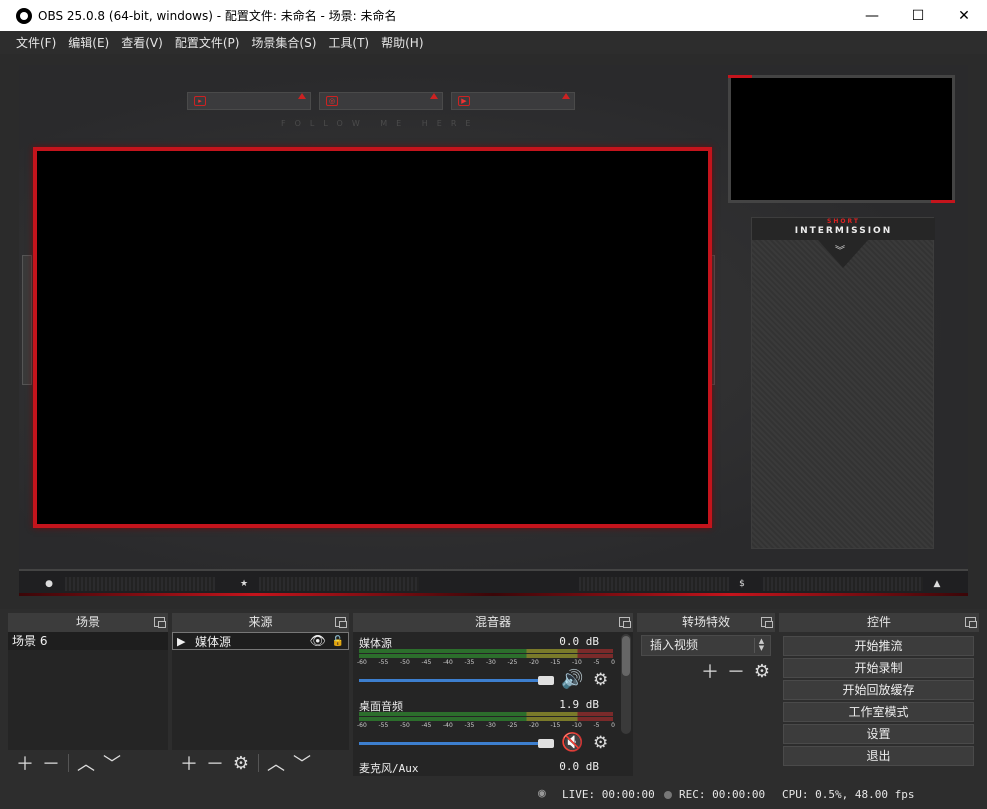  What do you see at coordinates (51, 763) in the screenshot?
I see `remove-scene-button: －` at bounding box center [51, 763].